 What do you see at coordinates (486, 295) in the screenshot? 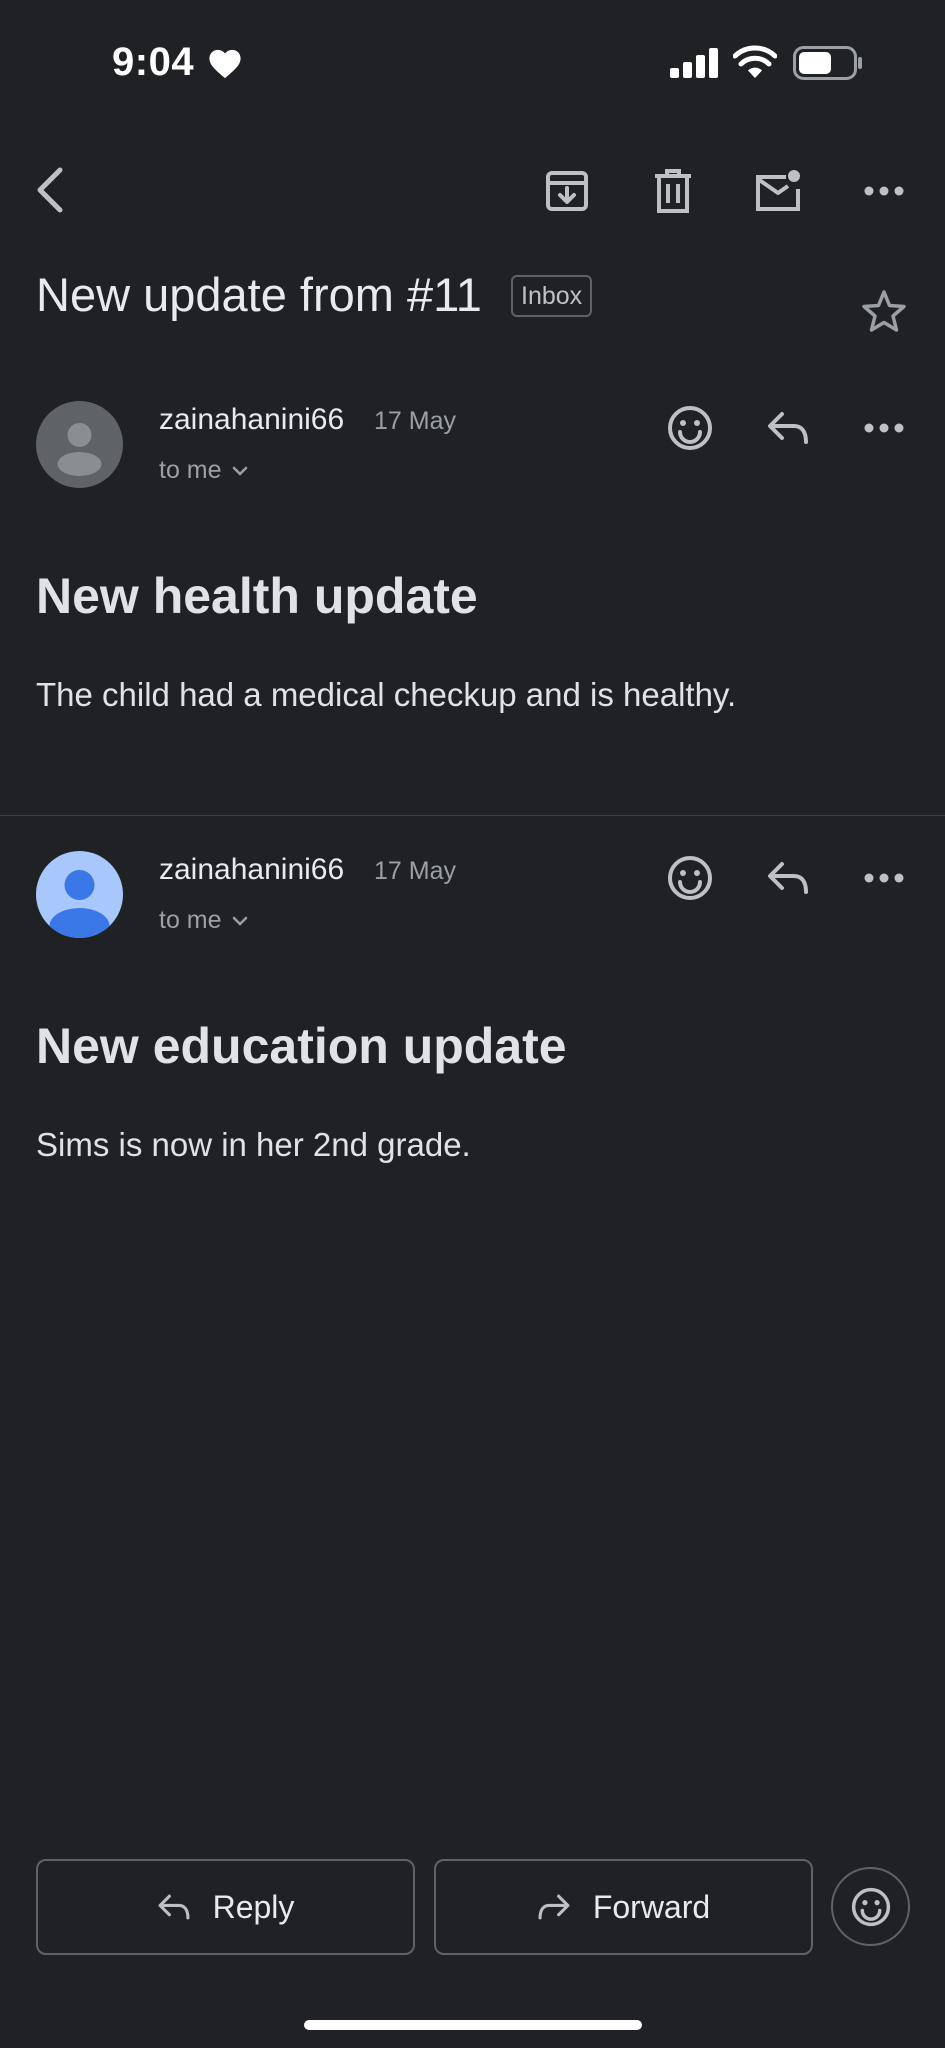
I see `email-subject: New update from #11 Inbox` at bounding box center [486, 295].